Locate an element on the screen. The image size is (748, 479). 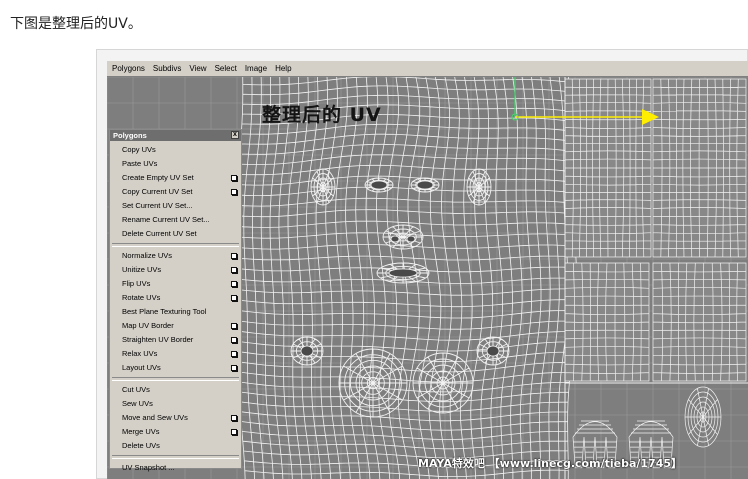
left-ear-uv is located at coordinates (323, 187).